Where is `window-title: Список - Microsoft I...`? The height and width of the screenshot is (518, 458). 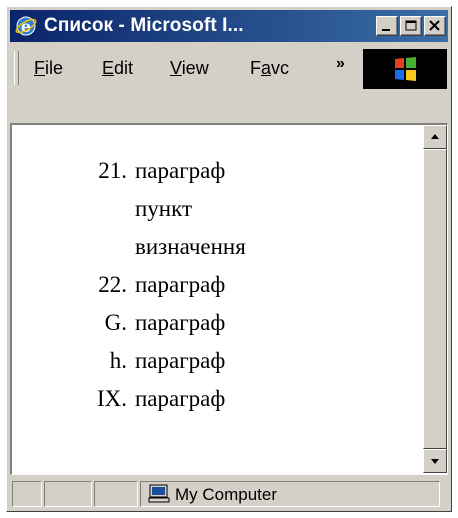 window-title: Список - Microsoft I... is located at coordinates (144, 25).